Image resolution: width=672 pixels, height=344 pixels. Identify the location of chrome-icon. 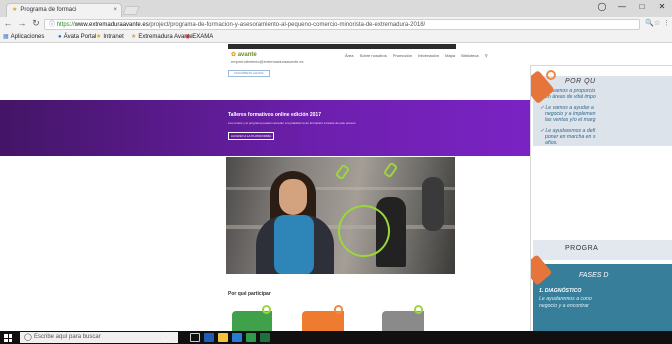
(251, 337).